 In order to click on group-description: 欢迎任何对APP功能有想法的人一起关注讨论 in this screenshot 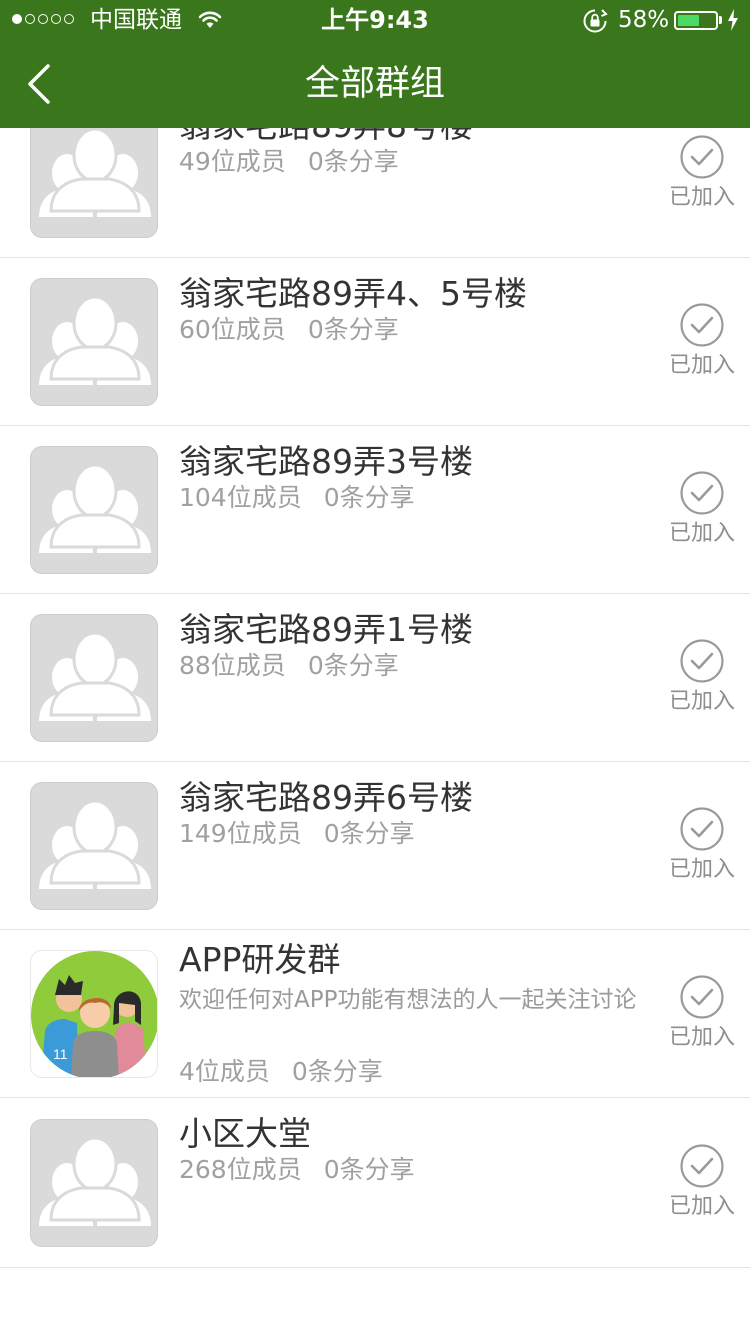, I will do `click(408, 1000)`.